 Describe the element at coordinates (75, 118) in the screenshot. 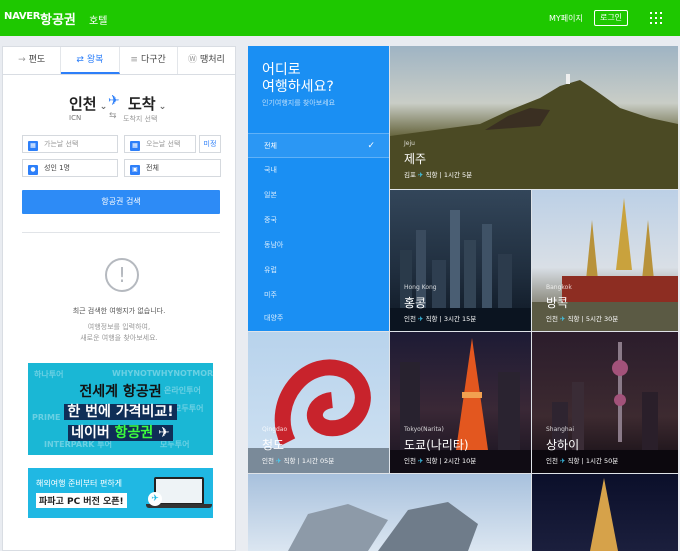

I see `departure-code: ICN` at that location.